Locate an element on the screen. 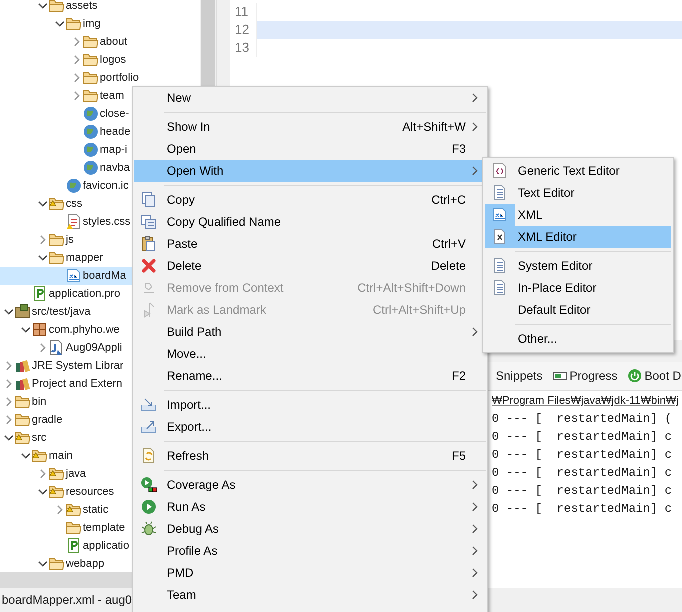 The height and width of the screenshot is (612, 682). menu-item: Coverage As is located at coordinates (310, 485).